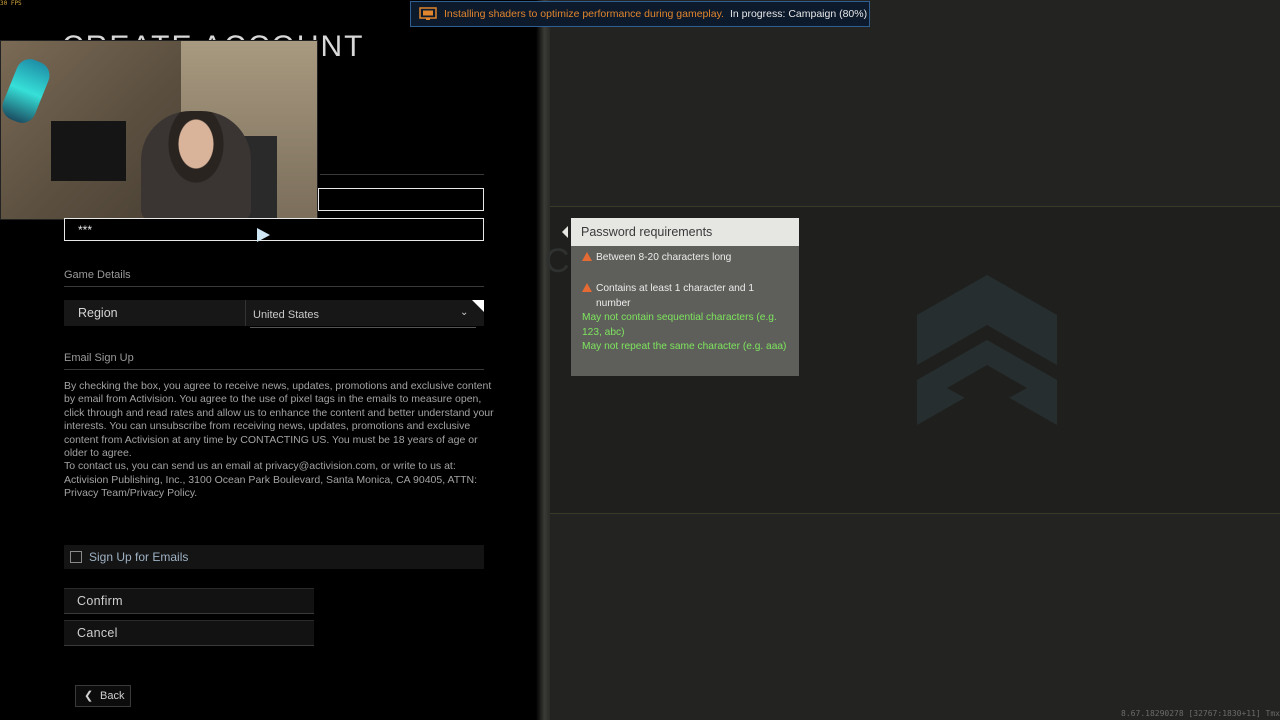  Describe the element at coordinates (798, 14) in the screenshot. I see `banner-progress: In progress: Campaign (80%)` at that location.